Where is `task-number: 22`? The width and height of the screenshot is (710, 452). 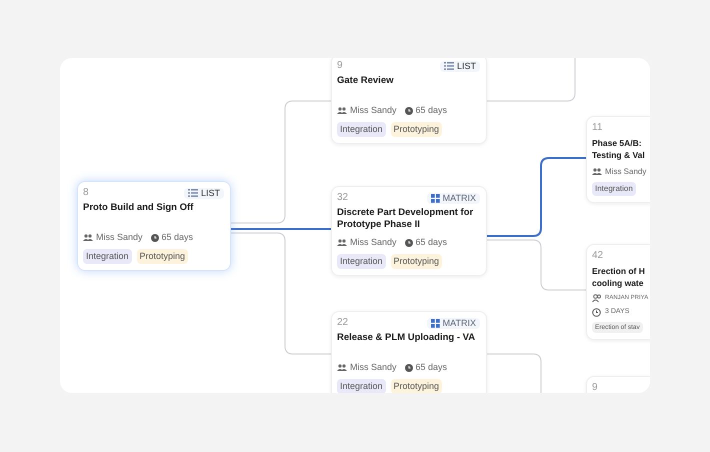 task-number: 22 is located at coordinates (342, 323).